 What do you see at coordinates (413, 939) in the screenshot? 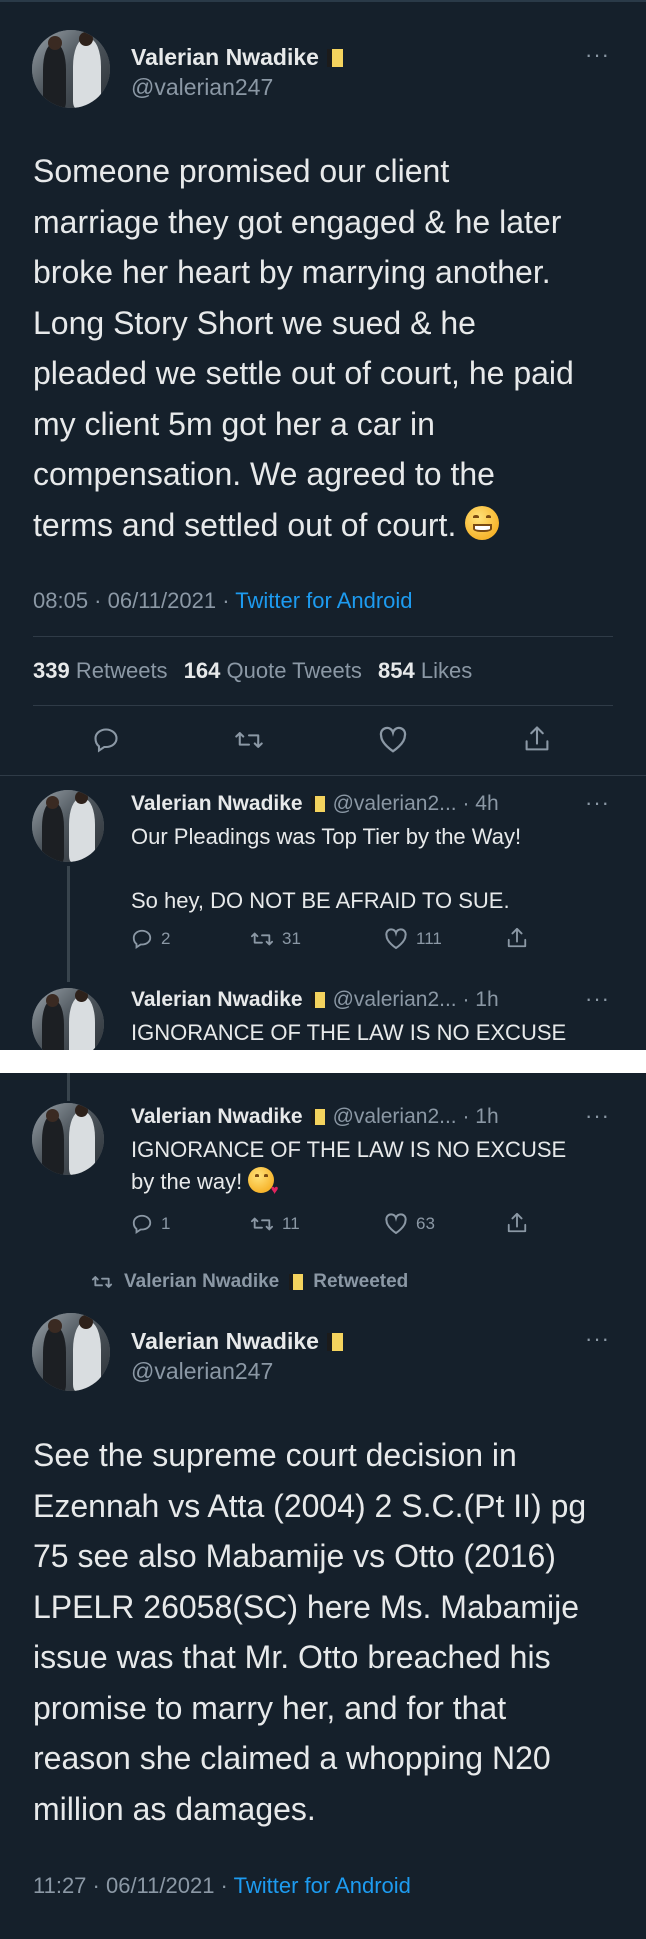
I see `like-button: 111` at bounding box center [413, 939].